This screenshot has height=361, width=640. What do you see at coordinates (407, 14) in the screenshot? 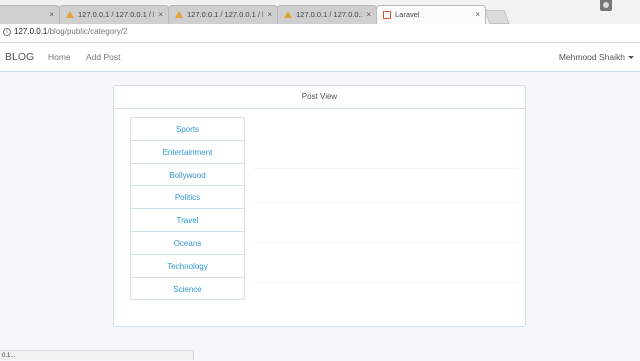
I see `browser-tab-title: Laravel` at bounding box center [407, 14].